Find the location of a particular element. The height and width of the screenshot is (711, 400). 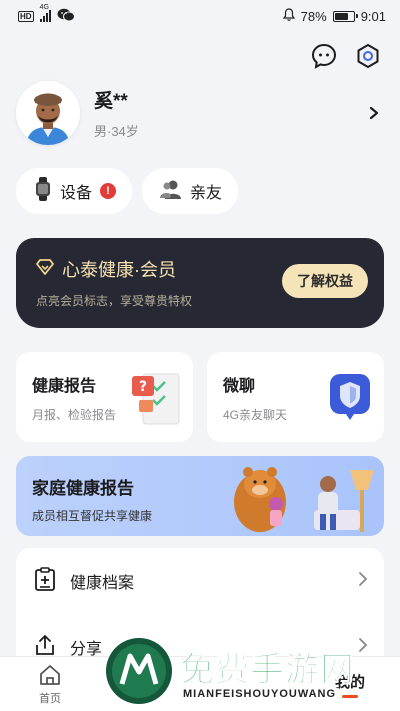

report-document-icon: ? is located at coordinates (157, 401).